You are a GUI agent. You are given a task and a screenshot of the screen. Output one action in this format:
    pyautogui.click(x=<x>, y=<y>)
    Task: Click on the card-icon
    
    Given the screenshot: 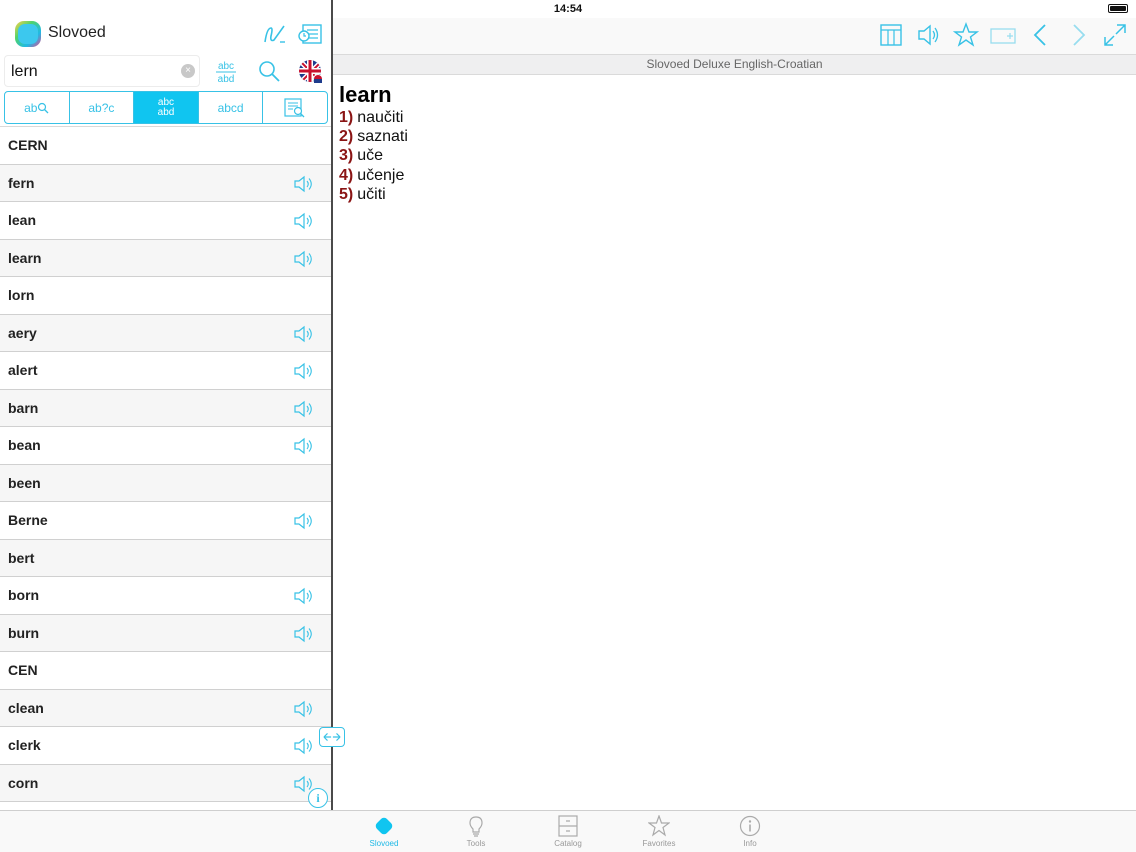 What is the action you would take?
    pyautogui.click(x=1003, y=35)
    